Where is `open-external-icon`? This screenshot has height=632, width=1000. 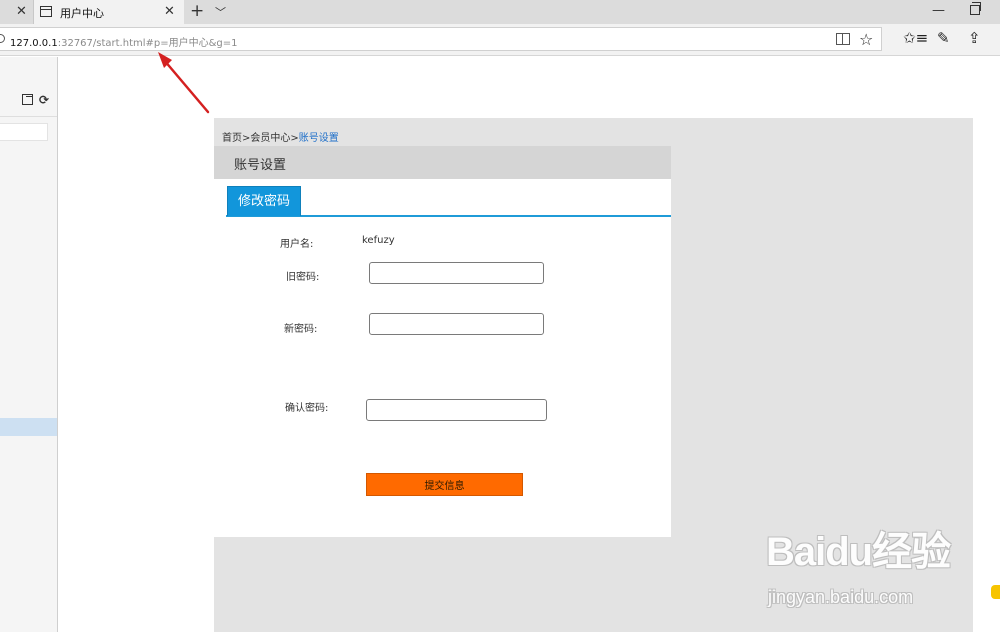 open-external-icon is located at coordinates (27, 99).